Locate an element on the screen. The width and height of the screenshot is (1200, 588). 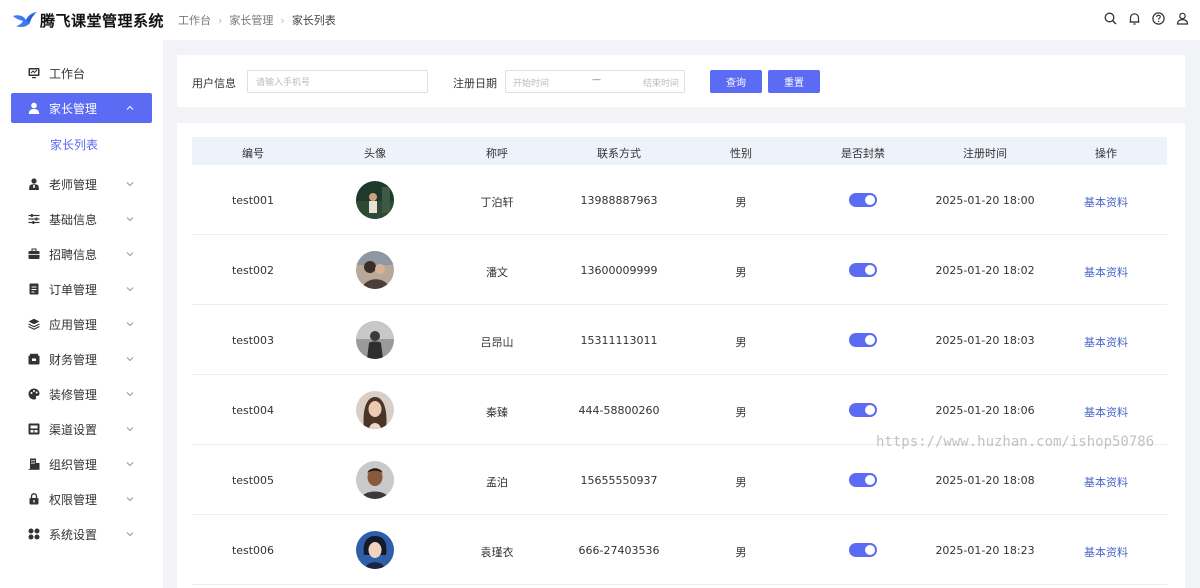
user-info-label: 用户信息 is located at coordinates (214, 83).